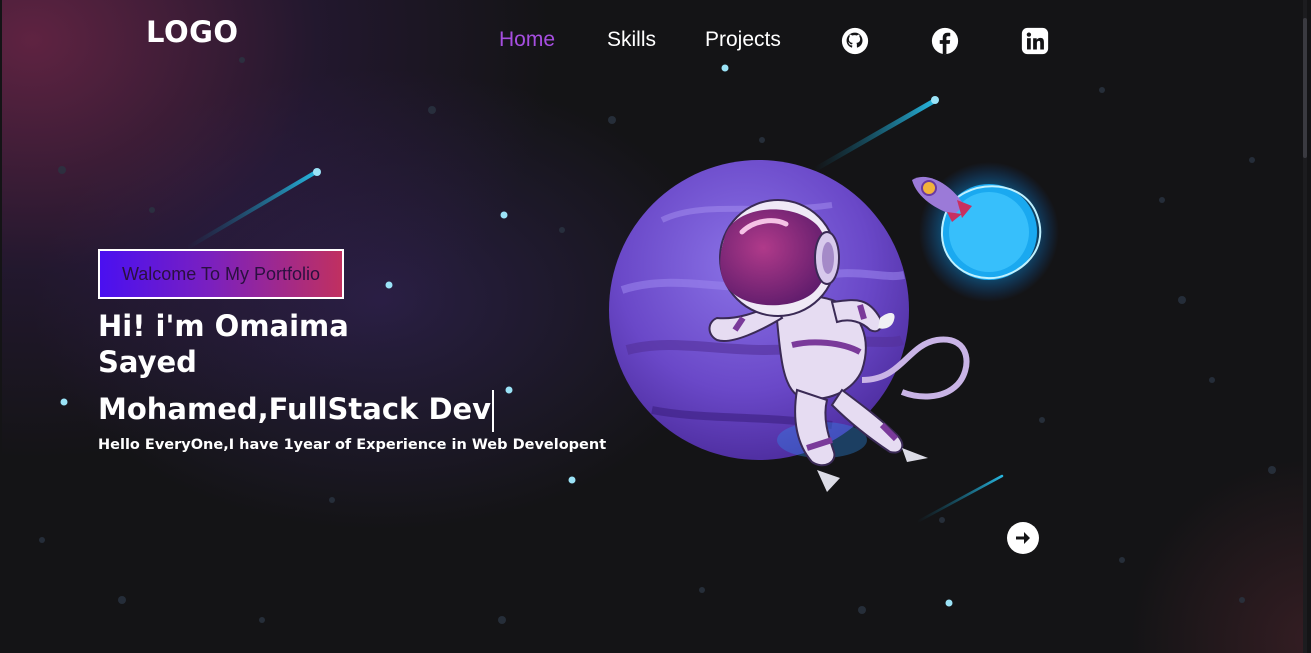 Image resolution: width=1311 pixels, height=653 pixels. Describe the element at coordinates (192, 32) in the screenshot. I see `site-logo: LOGO` at that location.